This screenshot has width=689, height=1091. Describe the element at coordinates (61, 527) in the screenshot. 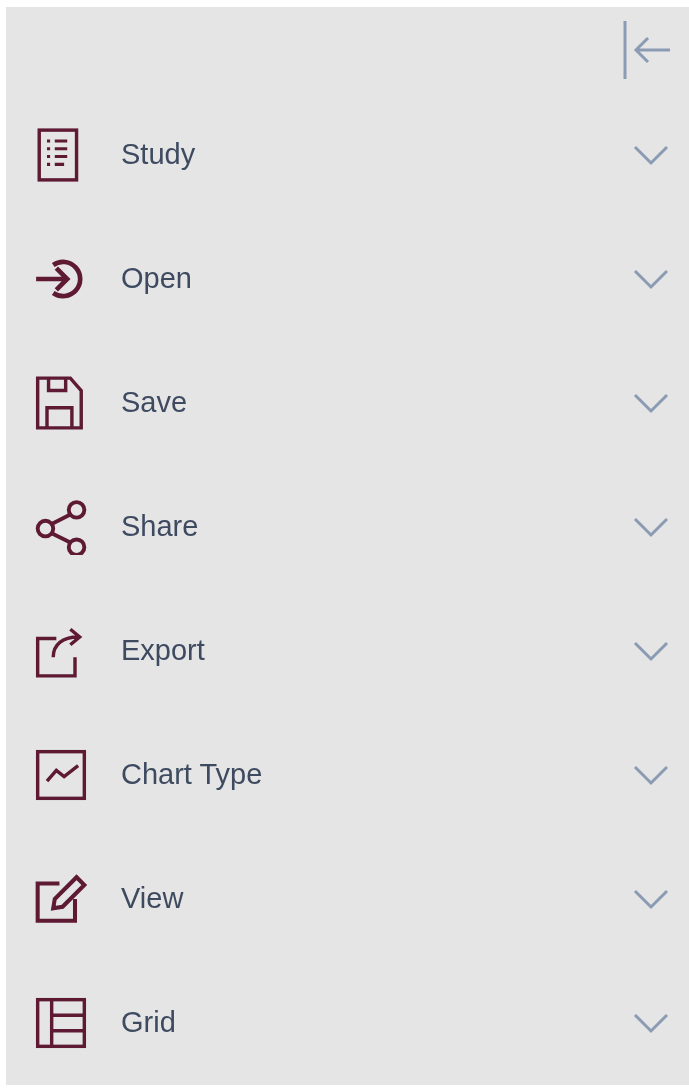

I see `share-icon` at that location.